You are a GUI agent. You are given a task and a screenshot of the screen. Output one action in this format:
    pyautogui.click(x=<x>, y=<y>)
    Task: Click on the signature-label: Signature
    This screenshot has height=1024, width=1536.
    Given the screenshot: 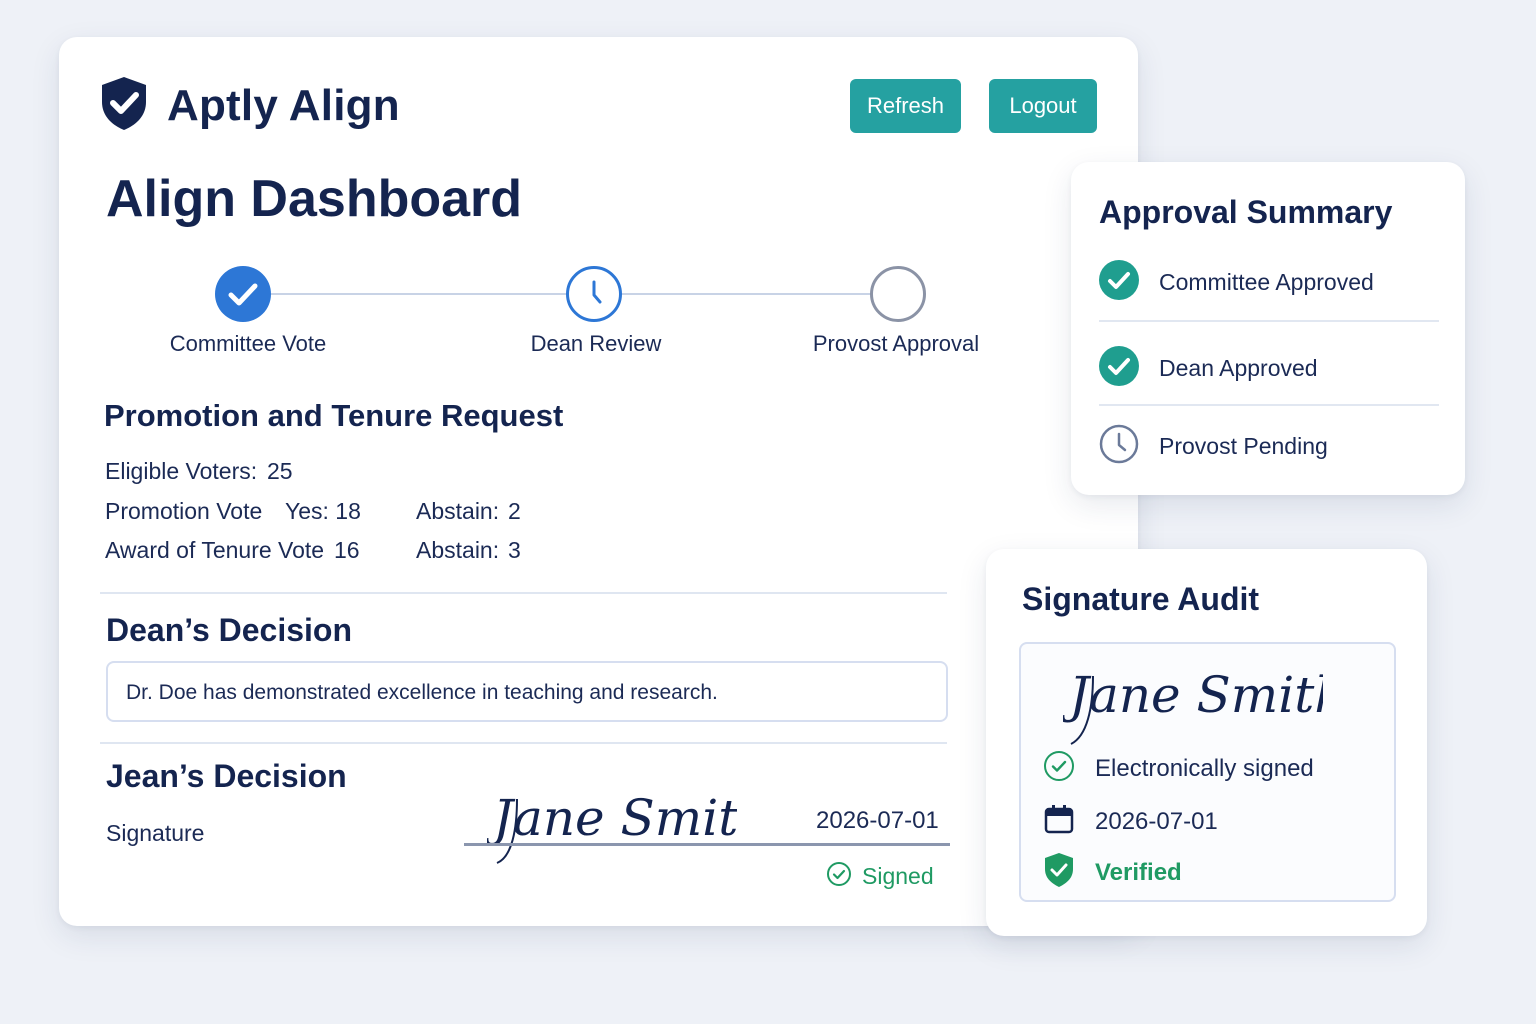 What is the action you would take?
    pyautogui.click(x=155, y=833)
    